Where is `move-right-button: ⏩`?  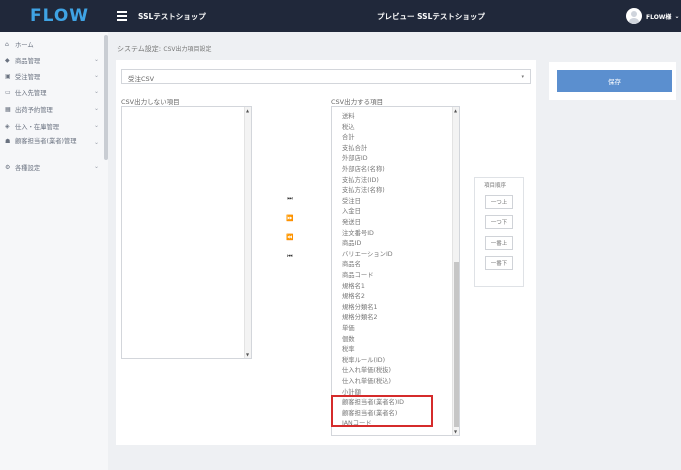 move-right-button: ⏩ is located at coordinates (290, 218).